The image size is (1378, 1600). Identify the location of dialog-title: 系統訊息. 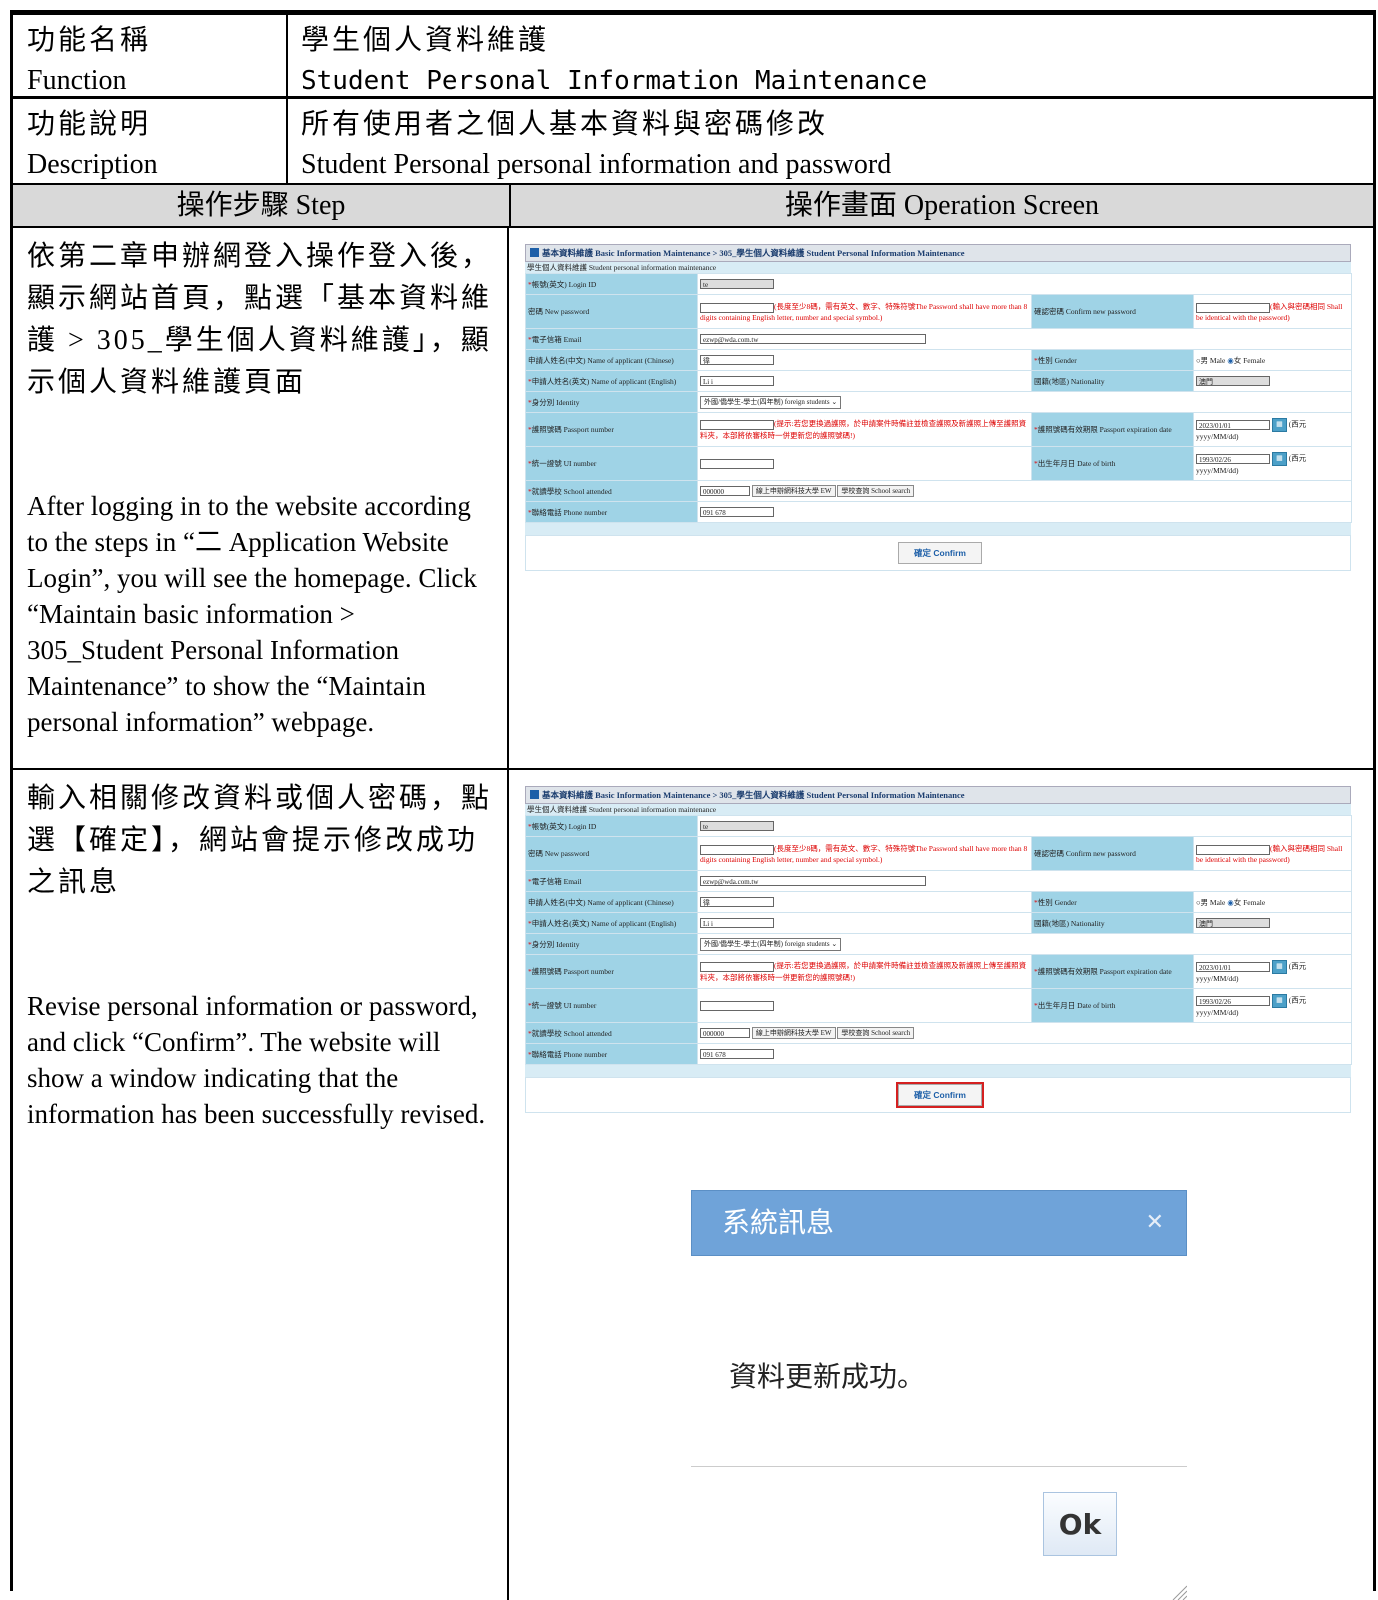
(778, 1222).